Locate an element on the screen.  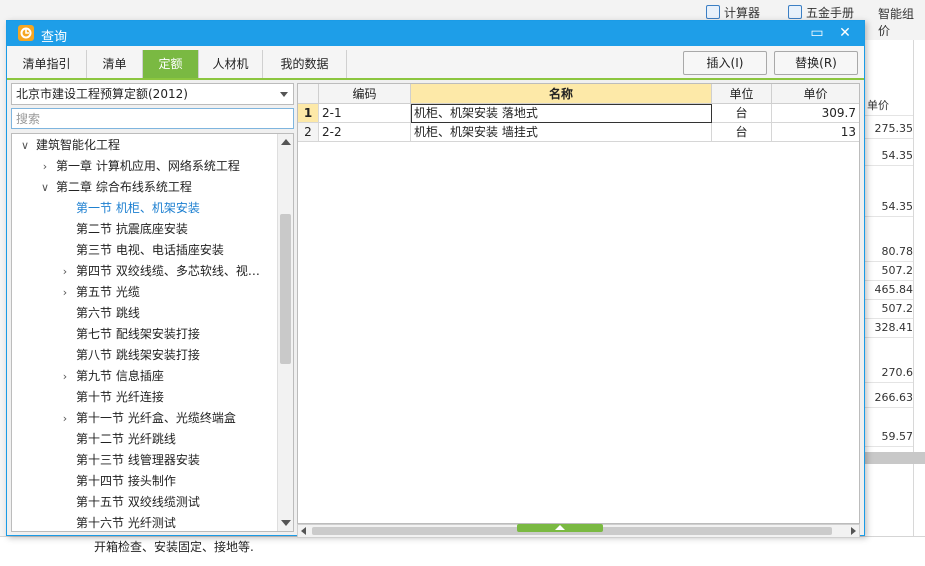
cell-name: 机柜、机架安装 落地式 is located at coordinates (561, 113).